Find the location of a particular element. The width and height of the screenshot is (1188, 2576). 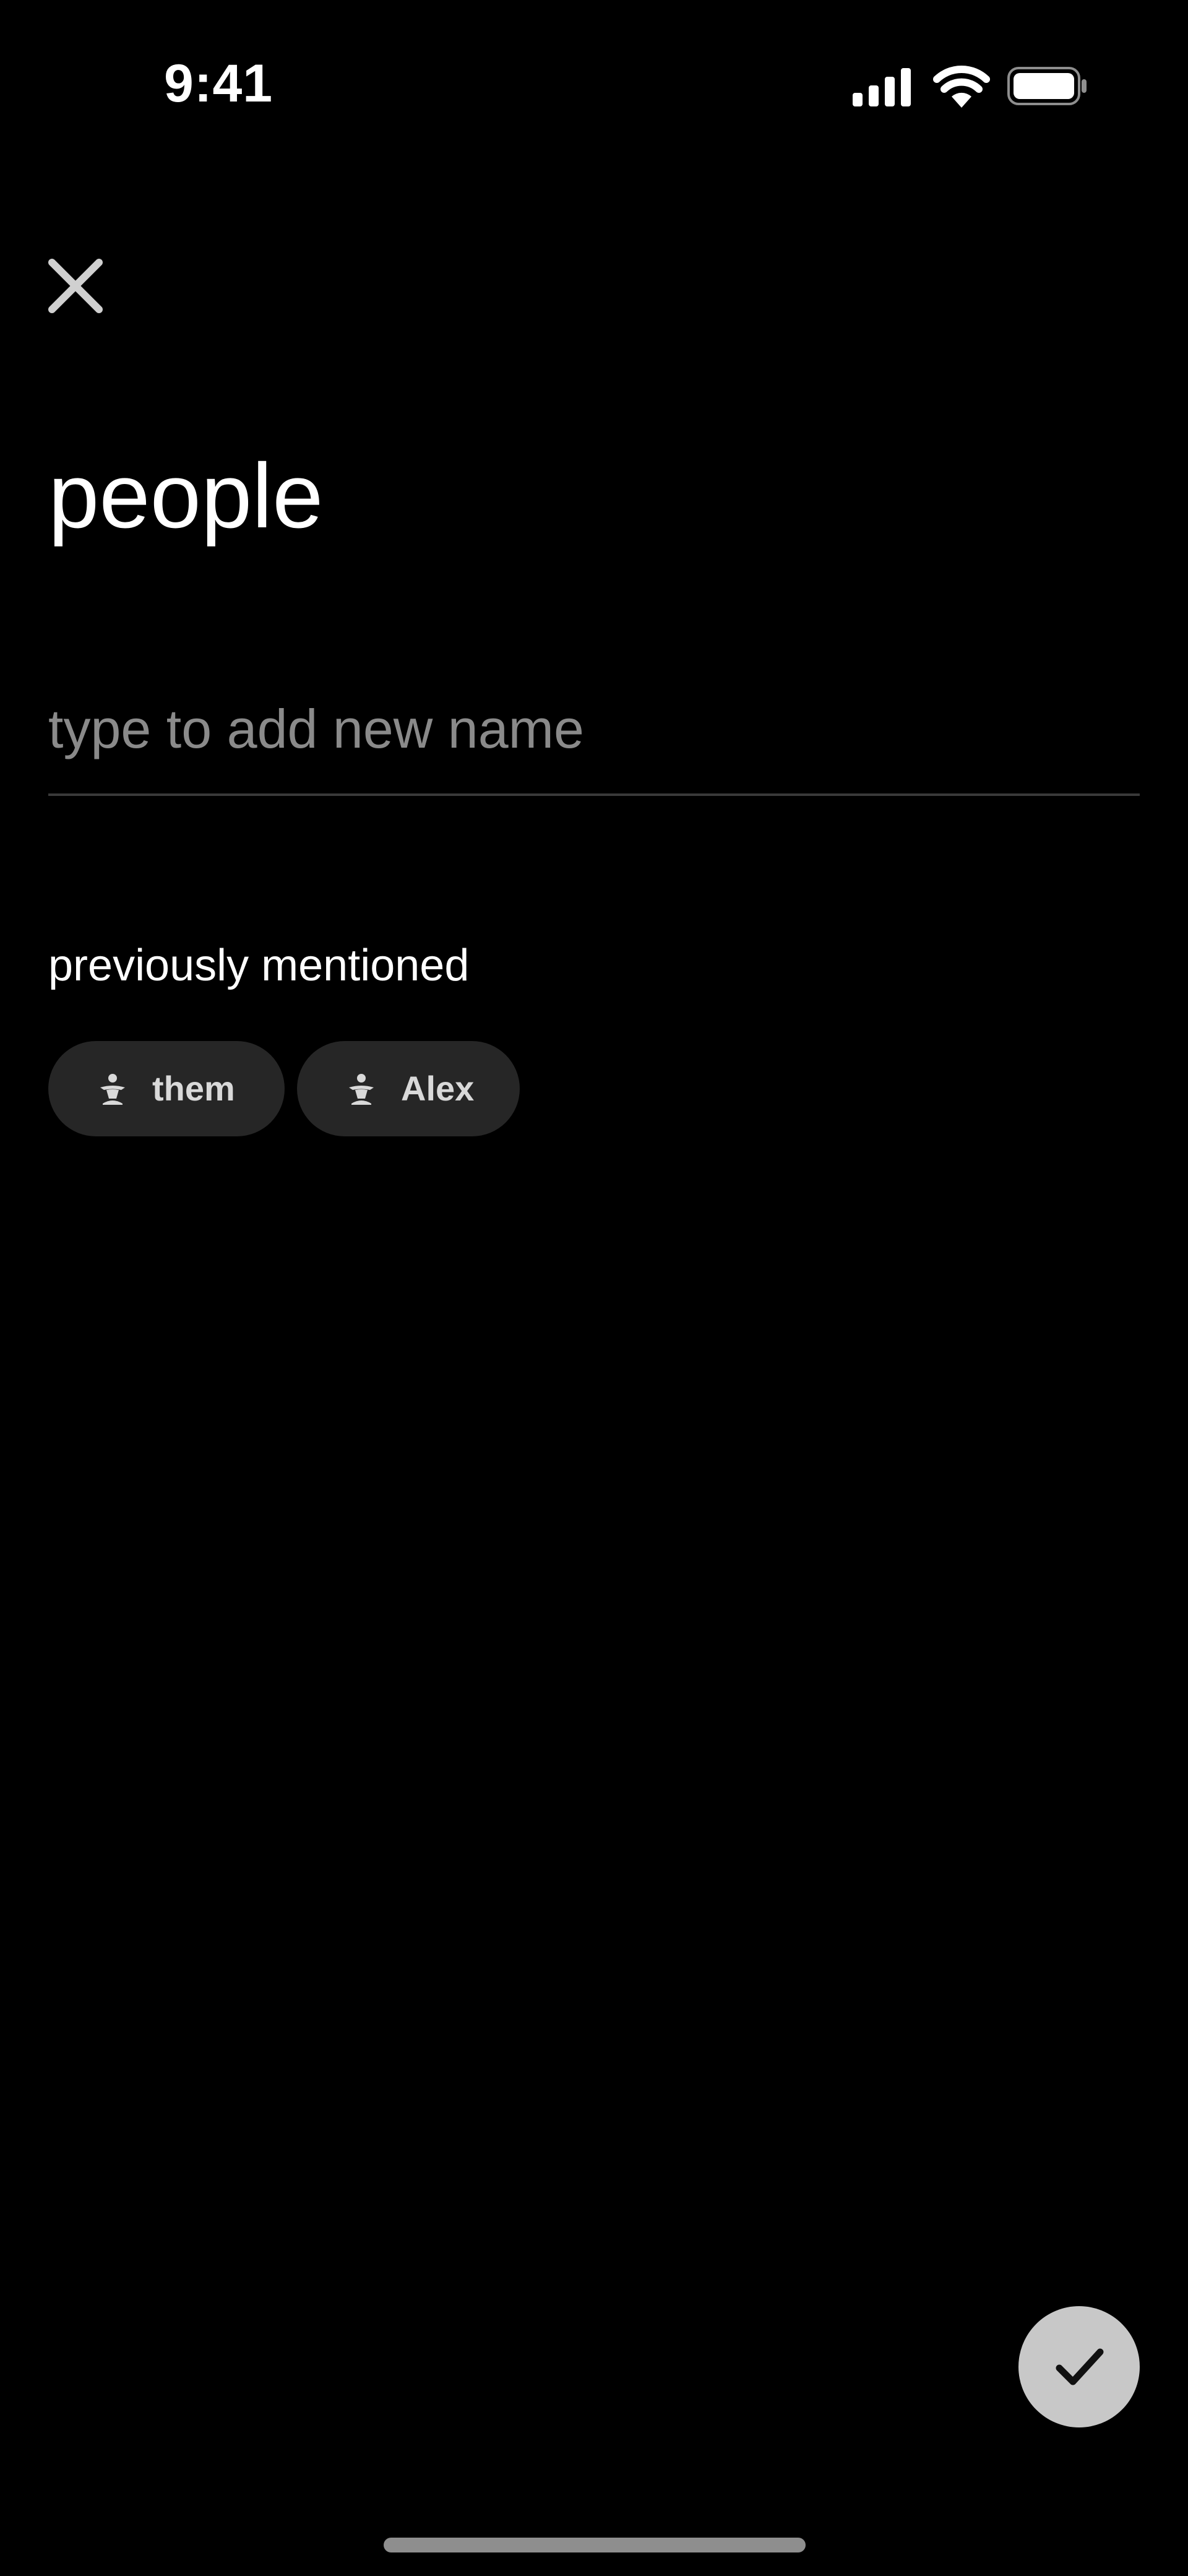

person-chip-them: them is located at coordinates (166, 1088).